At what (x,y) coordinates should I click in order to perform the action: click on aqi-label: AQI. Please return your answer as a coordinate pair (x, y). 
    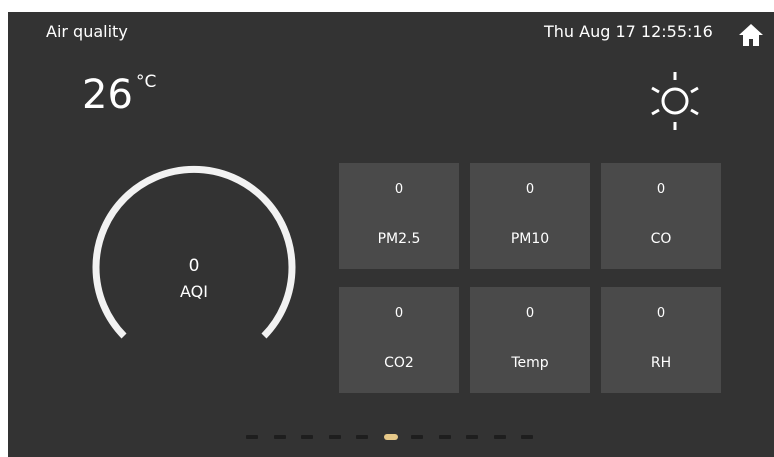
    Looking at the image, I should click on (194, 291).